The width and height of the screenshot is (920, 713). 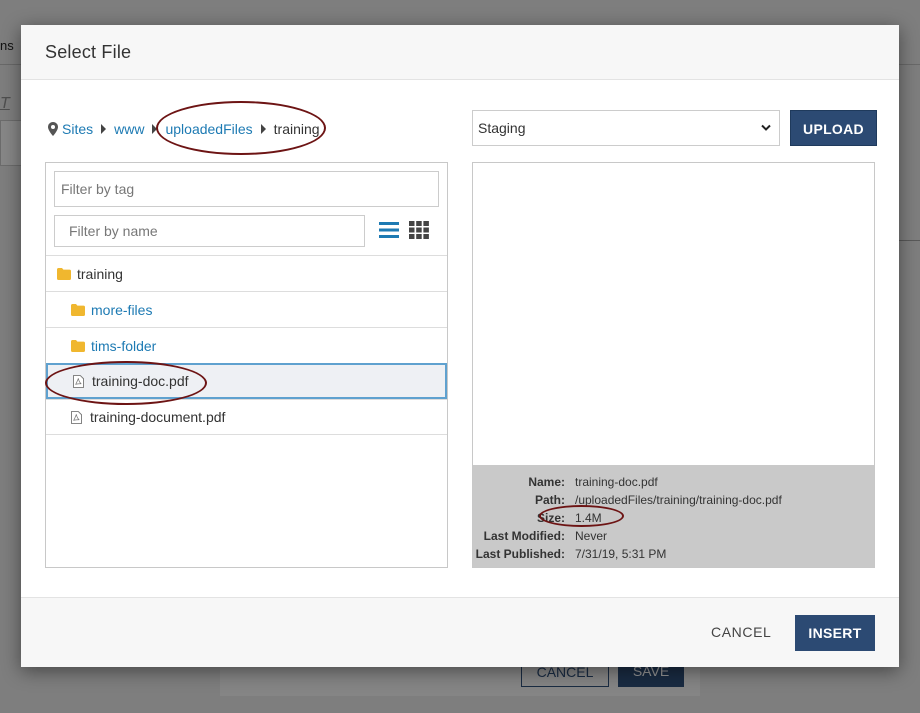 I want to click on modal-footer: CANCEL INSERT, so click(x=460, y=632).